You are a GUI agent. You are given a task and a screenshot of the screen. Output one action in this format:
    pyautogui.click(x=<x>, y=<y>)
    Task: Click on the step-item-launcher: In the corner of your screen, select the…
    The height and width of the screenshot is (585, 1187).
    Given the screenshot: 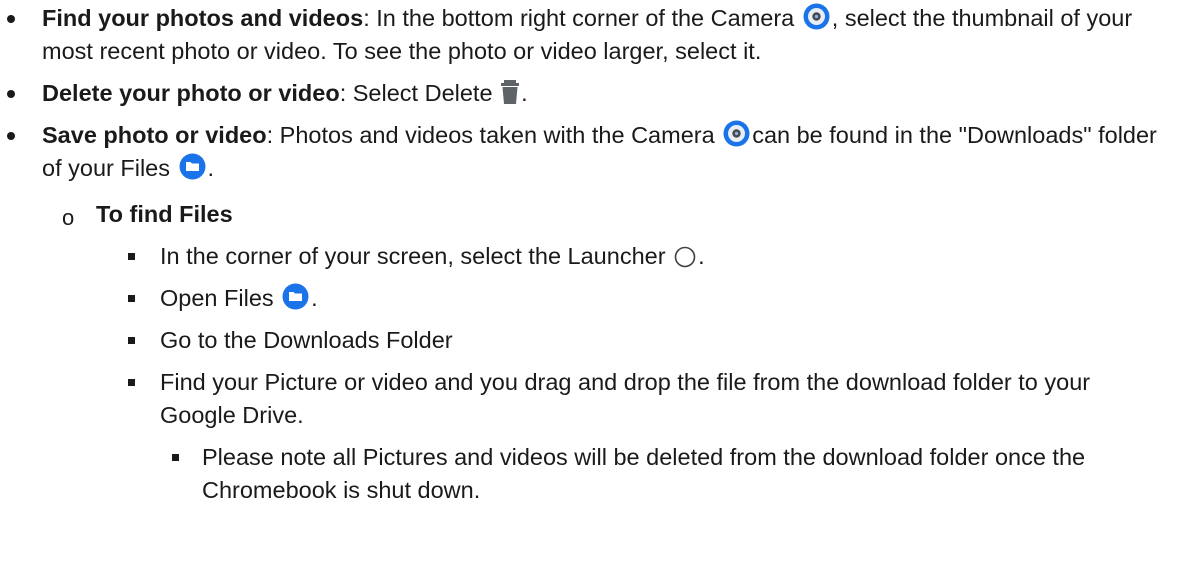 What is the action you would take?
    pyautogui.click(x=581, y=256)
    